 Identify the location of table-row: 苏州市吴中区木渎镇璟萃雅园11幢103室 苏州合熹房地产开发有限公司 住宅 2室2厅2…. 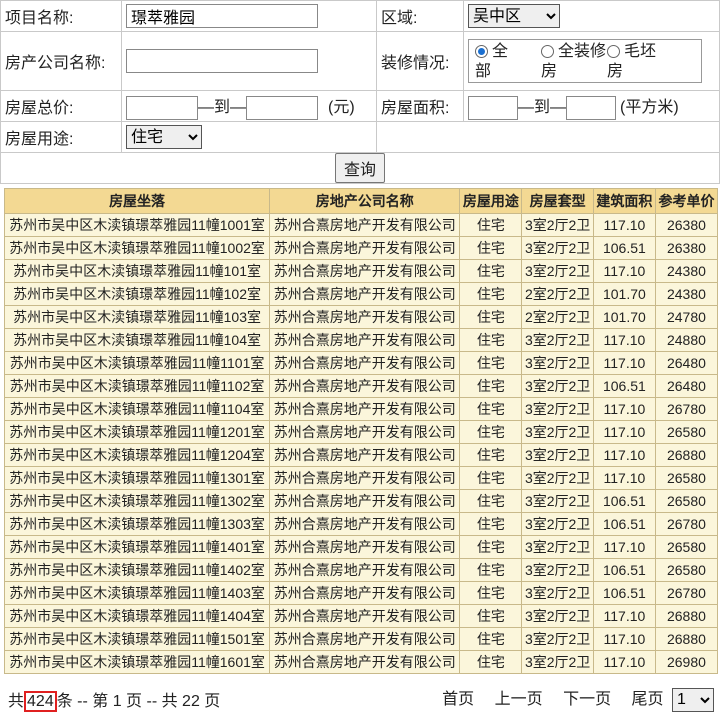
(361, 317).